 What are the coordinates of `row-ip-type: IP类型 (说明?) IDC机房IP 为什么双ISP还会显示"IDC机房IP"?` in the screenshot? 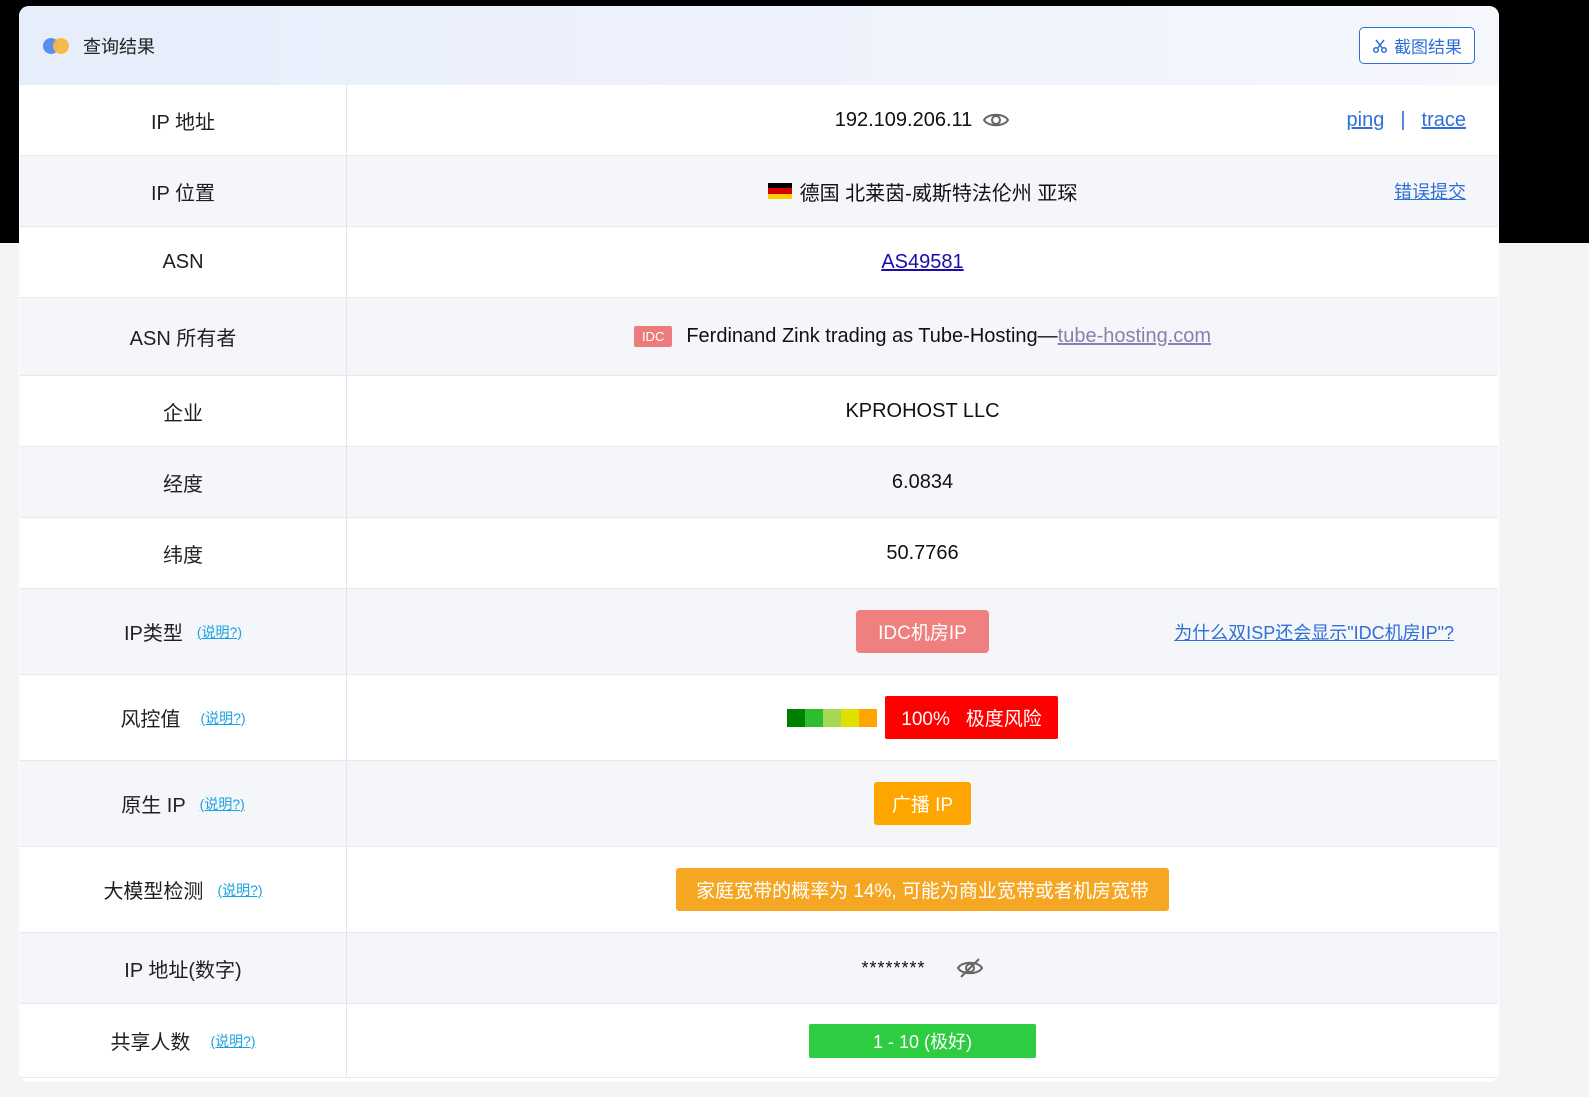 It's located at (759, 632).